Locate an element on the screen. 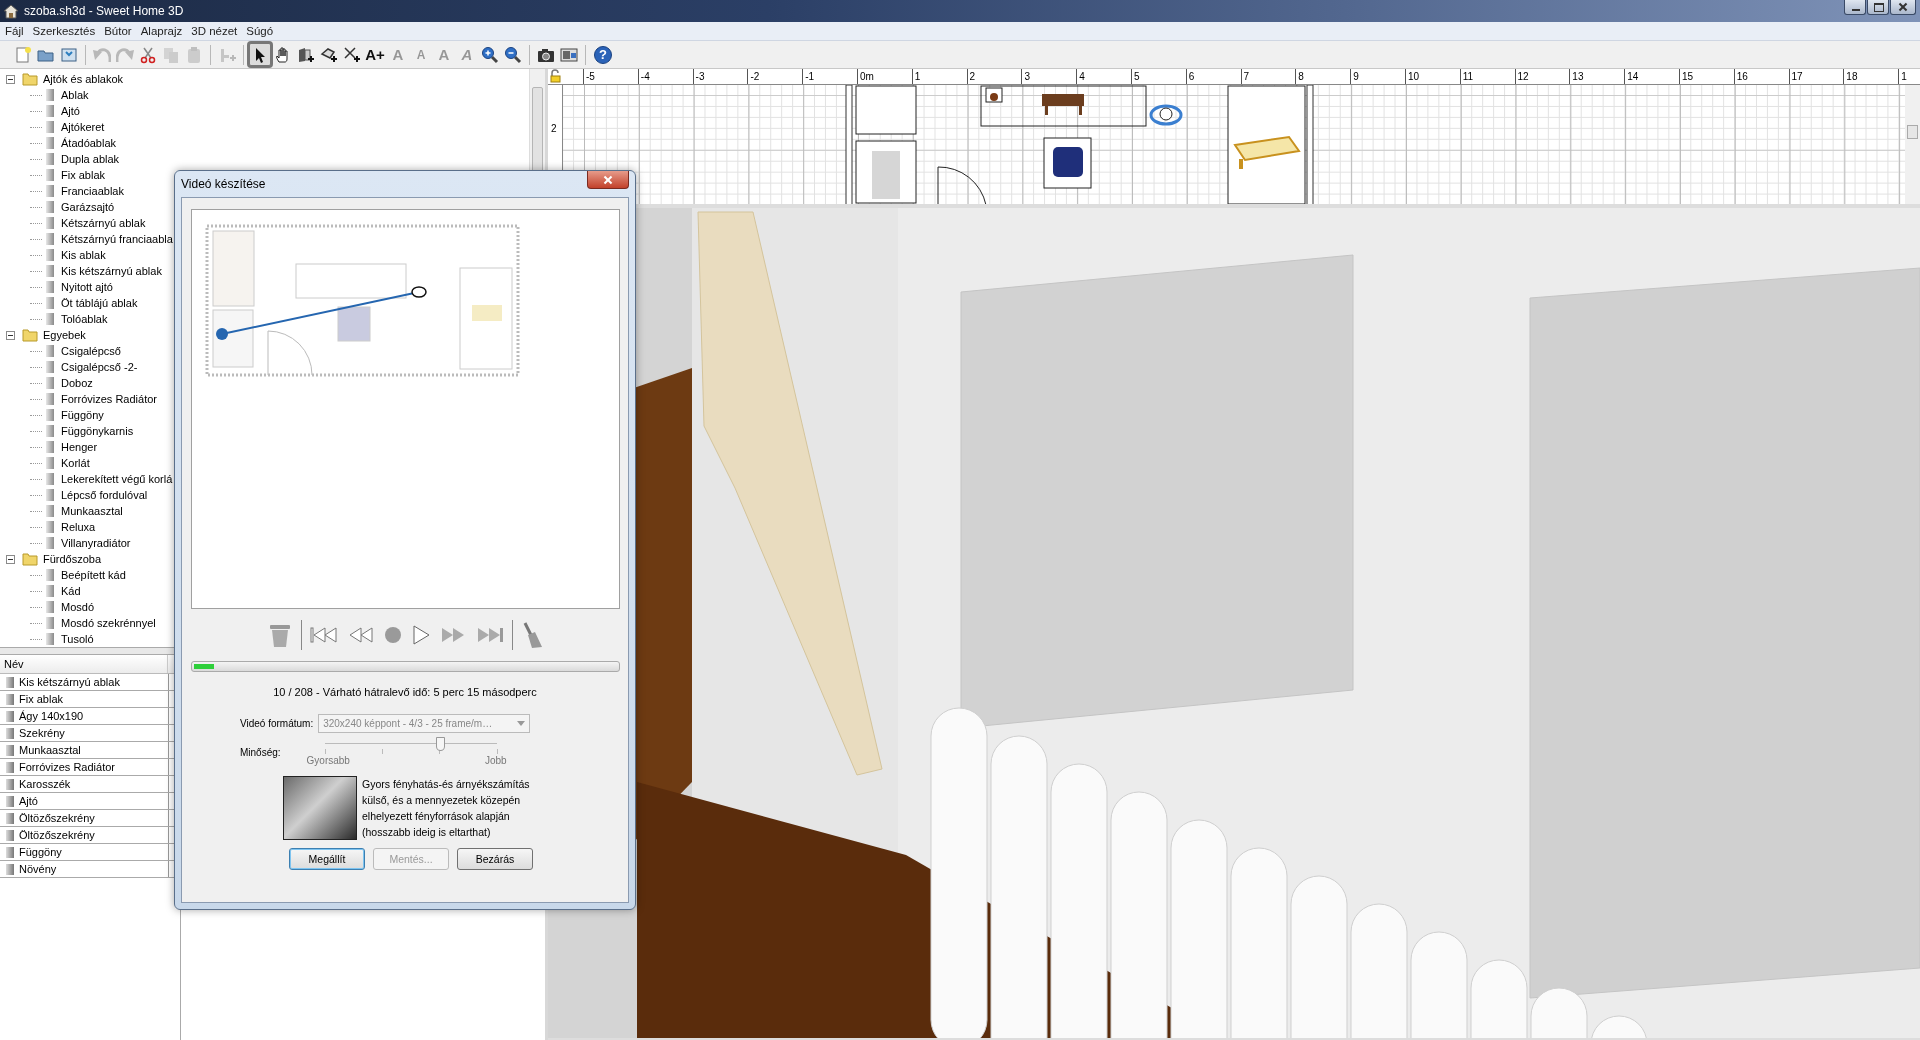 The height and width of the screenshot is (1040, 1920). table-cell: Karosszék is located at coordinates (93, 784).